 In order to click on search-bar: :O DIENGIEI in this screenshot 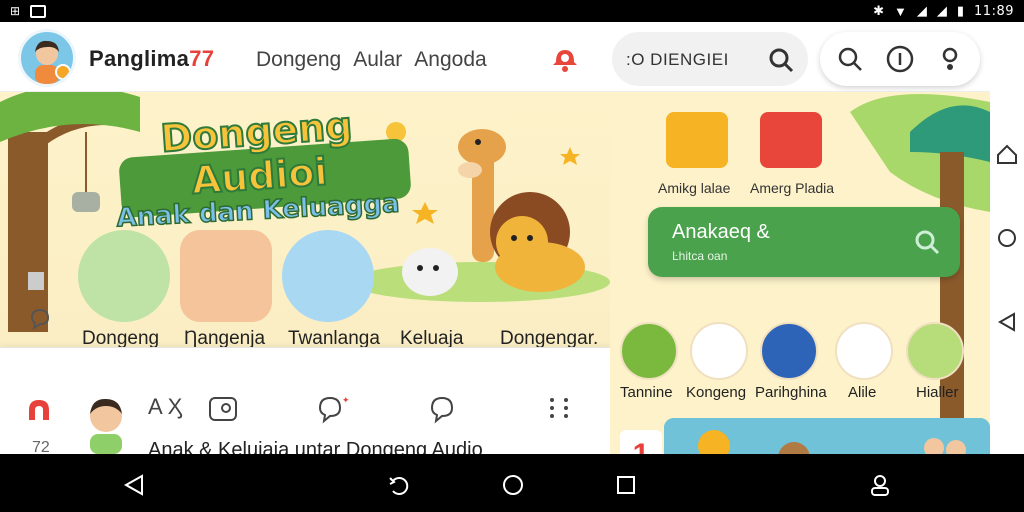, I will do `click(710, 59)`.